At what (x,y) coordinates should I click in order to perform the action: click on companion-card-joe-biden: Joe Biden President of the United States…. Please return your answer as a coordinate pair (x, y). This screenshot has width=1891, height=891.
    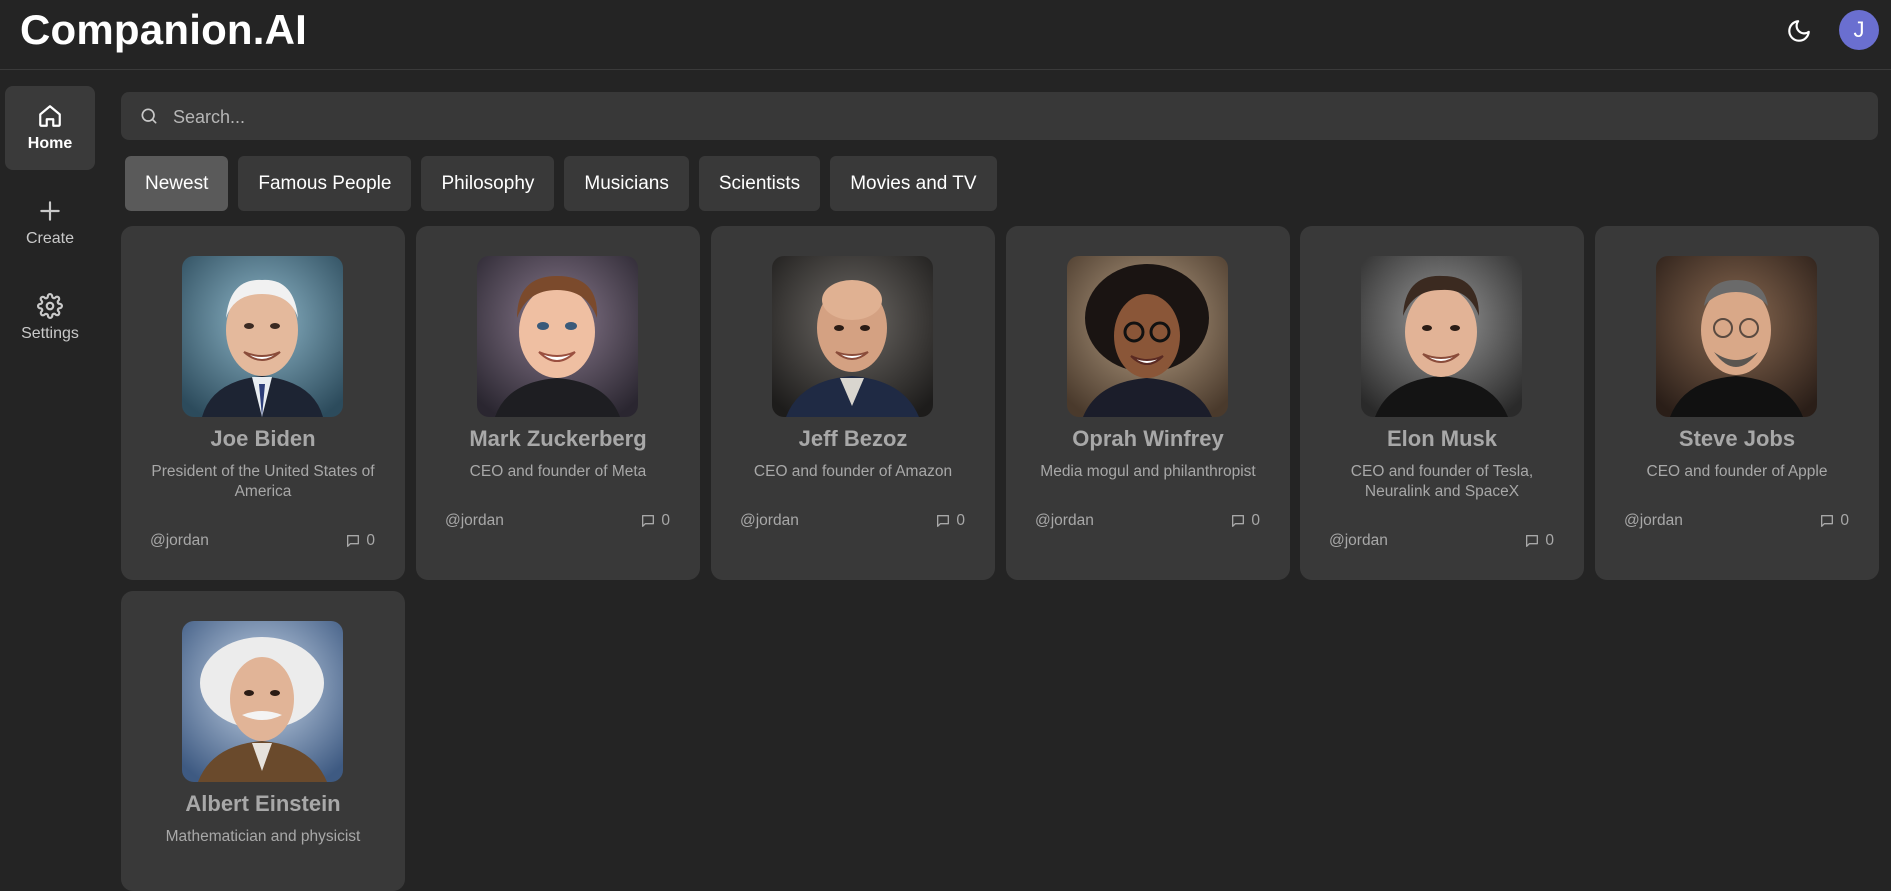
    Looking at the image, I should click on (263, 403).